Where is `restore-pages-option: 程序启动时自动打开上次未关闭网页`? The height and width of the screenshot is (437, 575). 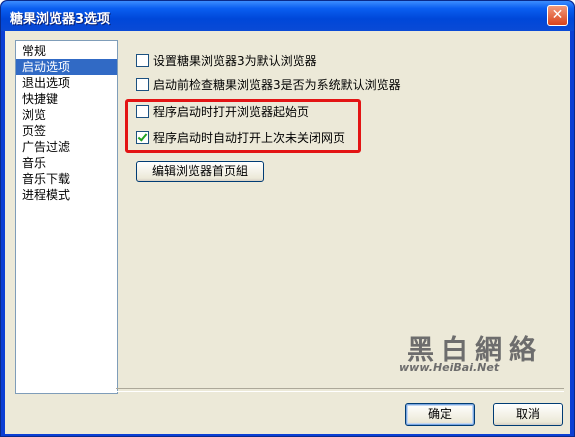
restore-pages-option: 程序启动时自动打开上次未关闭网页 is located at coordinates (240, 137).